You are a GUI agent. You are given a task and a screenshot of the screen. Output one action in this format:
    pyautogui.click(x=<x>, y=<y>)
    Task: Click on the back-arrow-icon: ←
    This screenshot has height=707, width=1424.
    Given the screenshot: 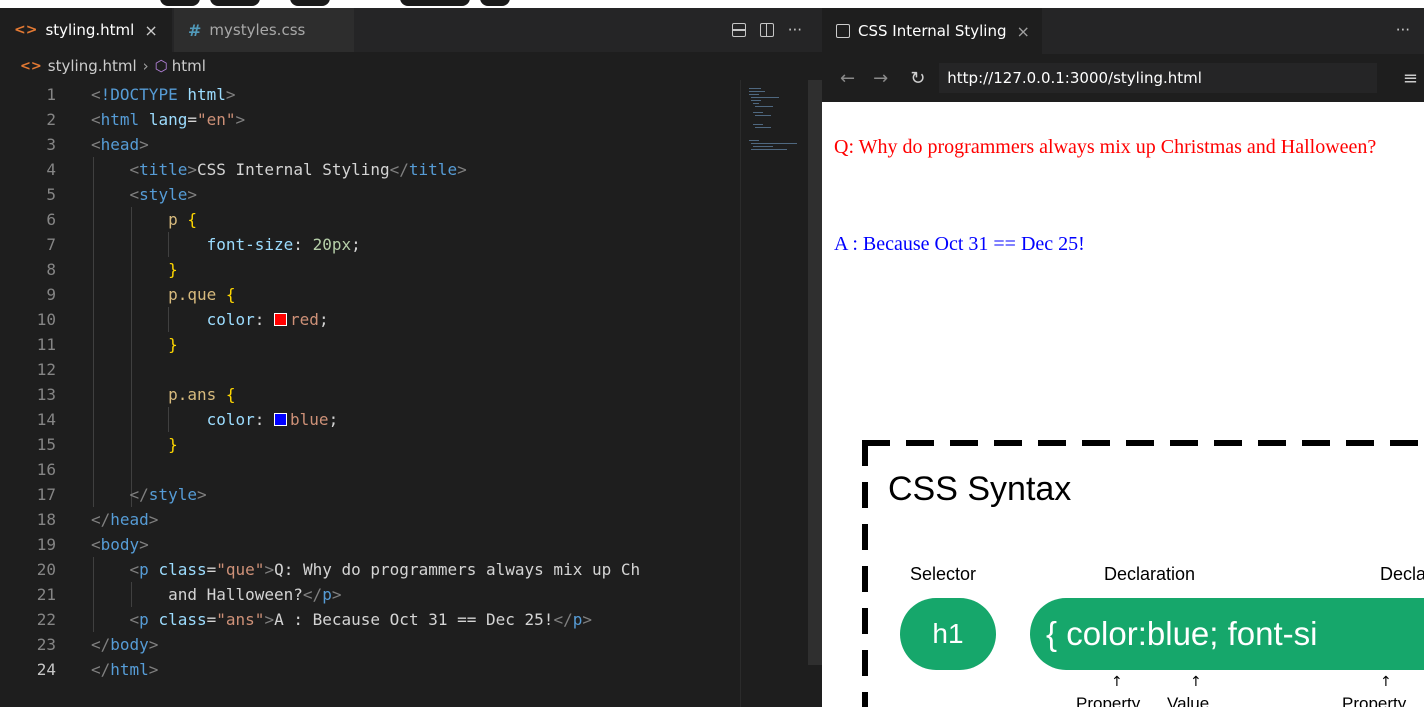 What is the action you would take?
    pyautogui.click(x=847, y=78)
    